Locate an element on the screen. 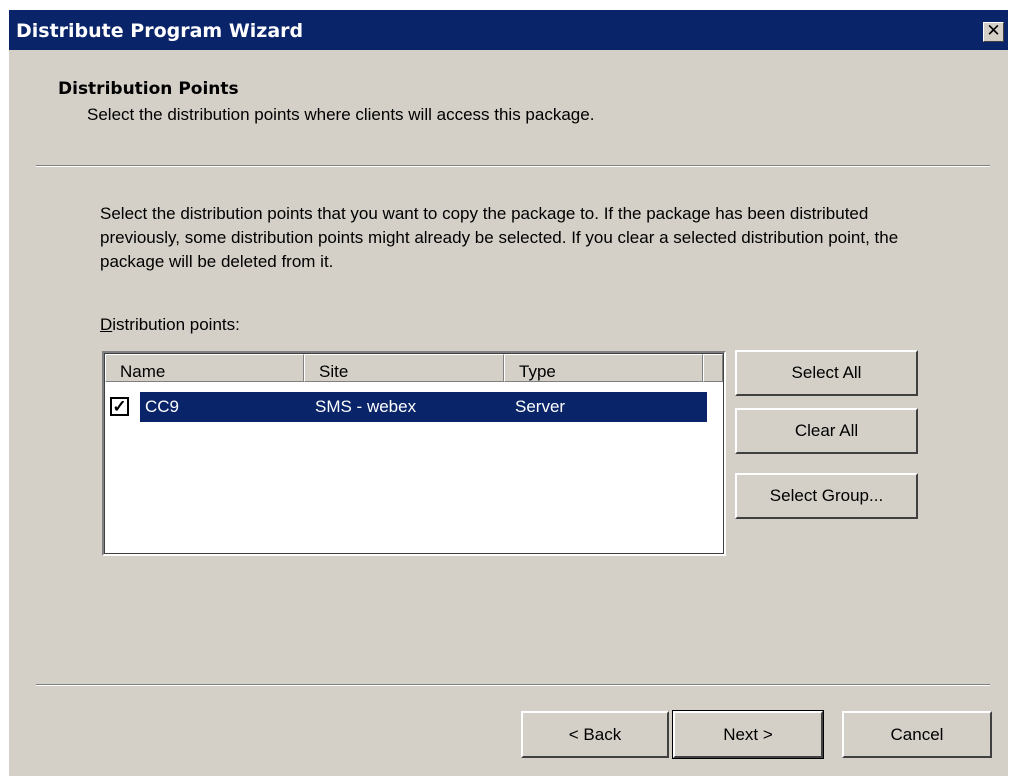 The image size is (1010, 776). next-button: Next > is located at coordinates (748, 734).